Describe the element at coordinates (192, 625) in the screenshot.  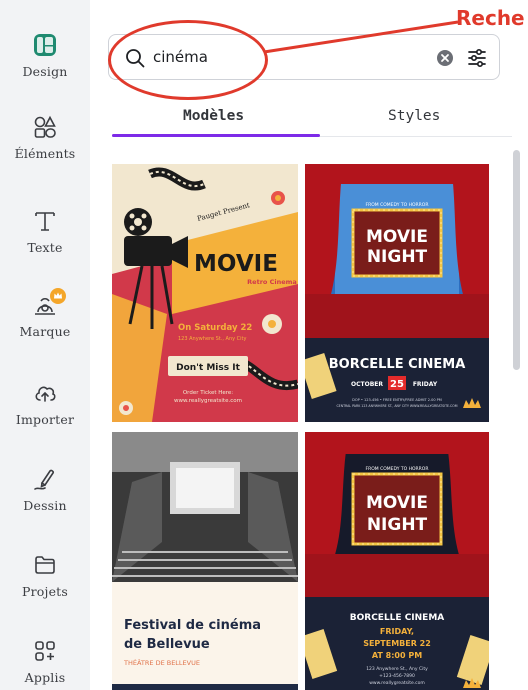
I see `poster-title-line1: Festival de cinéma` at that location.